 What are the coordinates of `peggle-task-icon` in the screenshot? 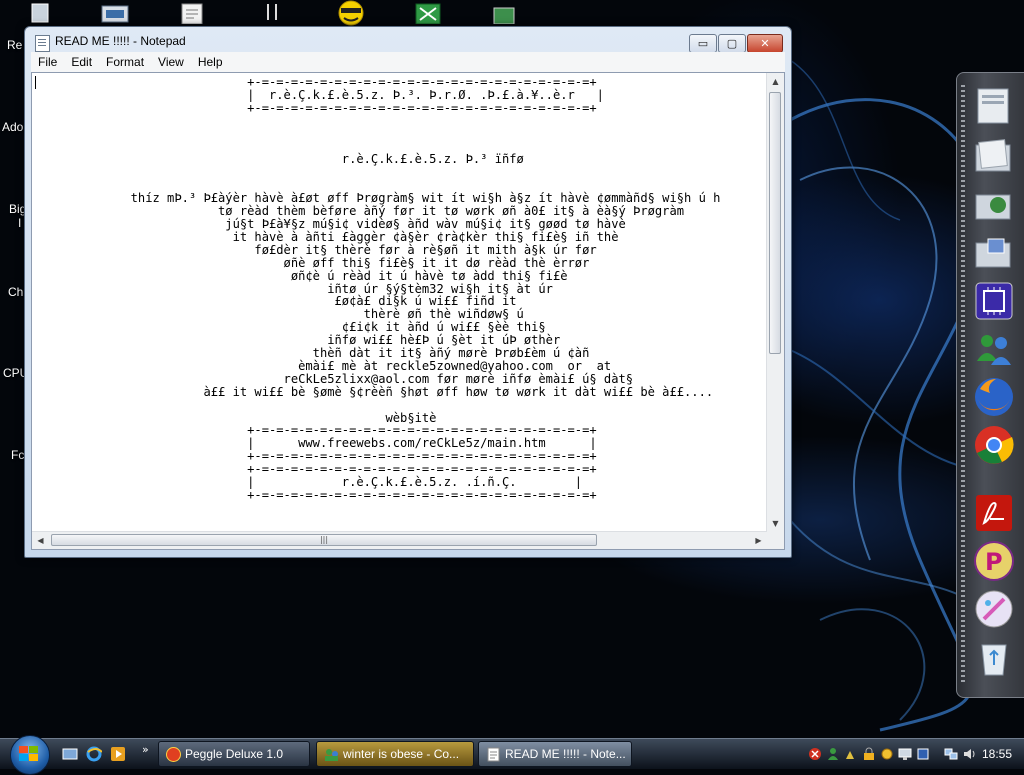 It's located at (173, 754).